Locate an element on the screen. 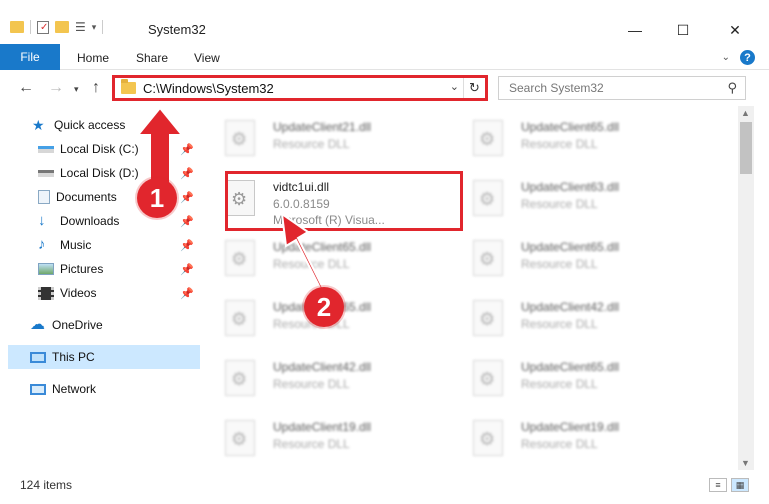 The image size is (769, 504). details-view-icon: ≡ is located at coordinates (718, 485).